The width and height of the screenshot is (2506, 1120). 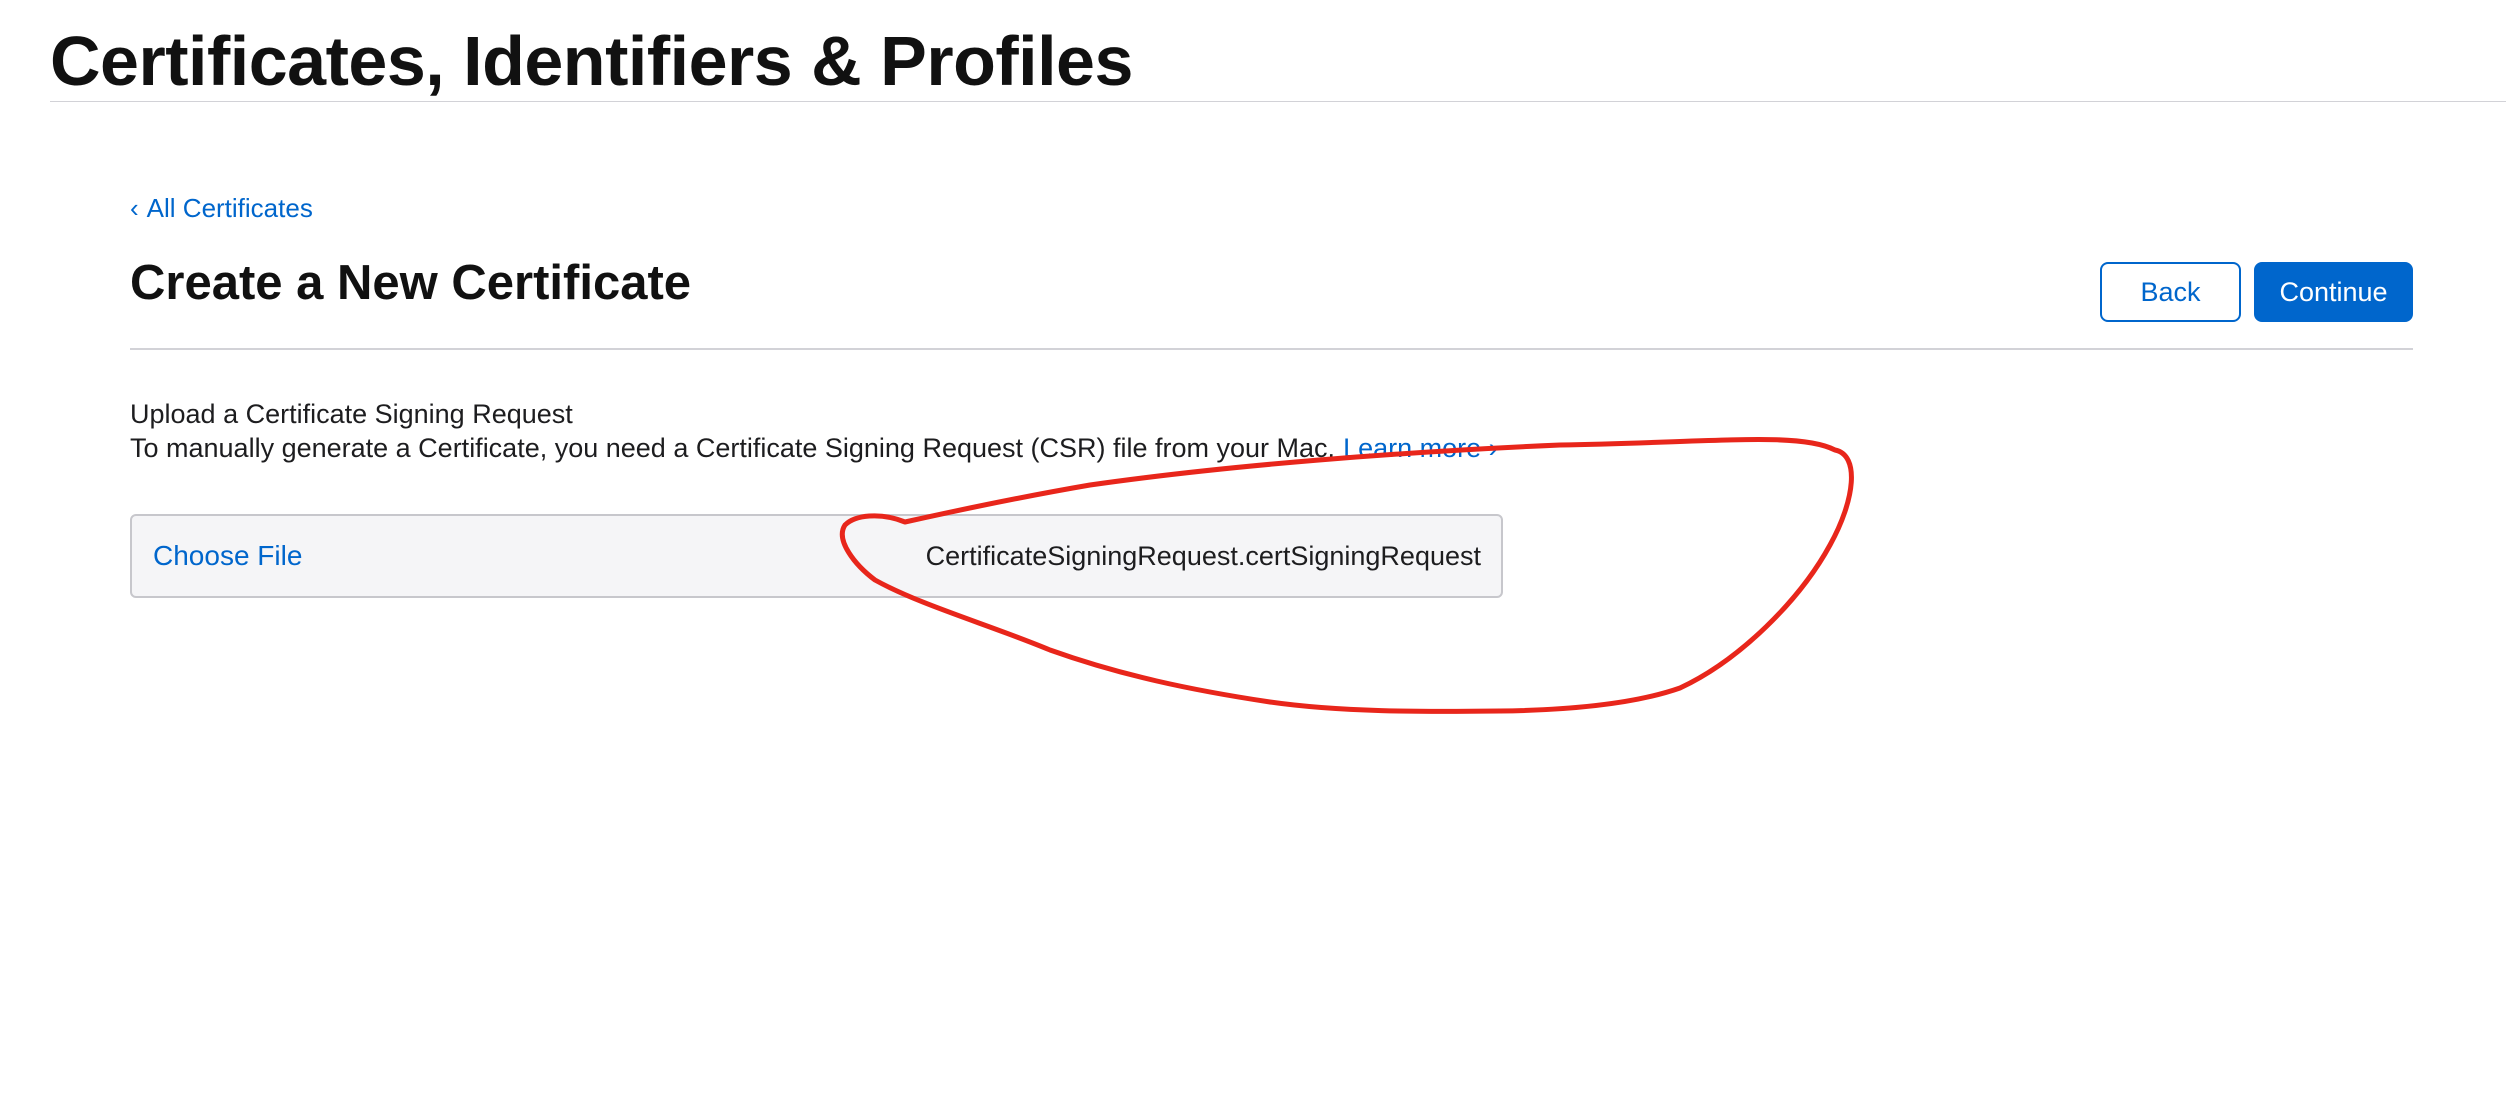 I want to click on page-heading: Create a New Certificate, so click(x=411, y=283).